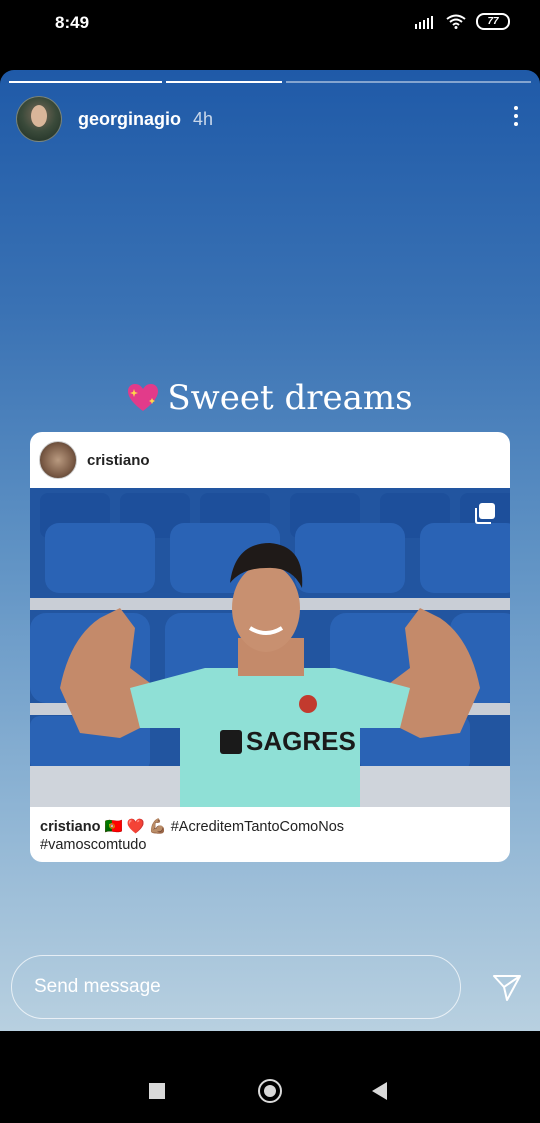 This screenshot has width=540, height=1123. I want to click on sparkling-heart-icon, so click(143, 397).